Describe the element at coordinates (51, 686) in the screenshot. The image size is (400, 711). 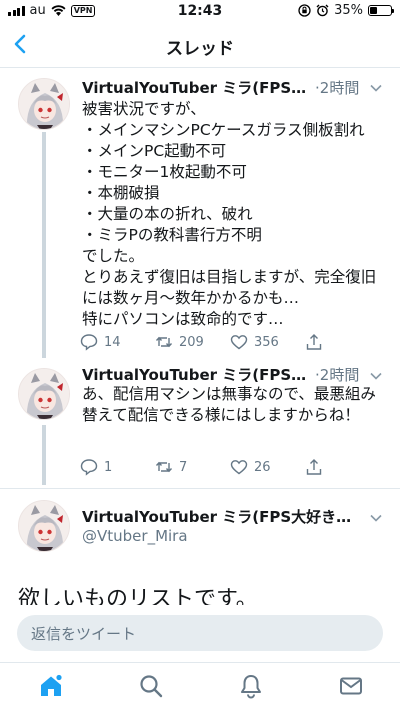
I see `home-icon` at that location.